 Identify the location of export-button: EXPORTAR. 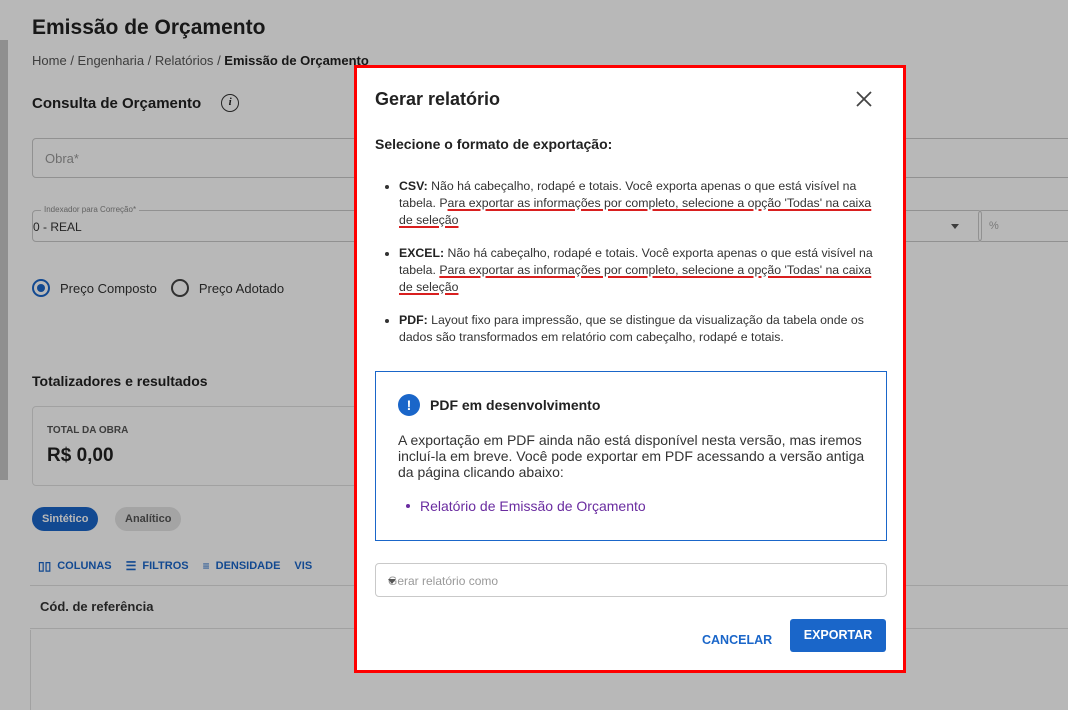
(838, 635).